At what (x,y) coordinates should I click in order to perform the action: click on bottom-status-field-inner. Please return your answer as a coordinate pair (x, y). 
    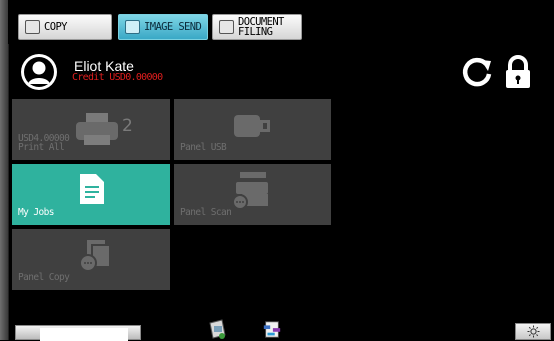
    Looking at the image, I should click on (84, 334).